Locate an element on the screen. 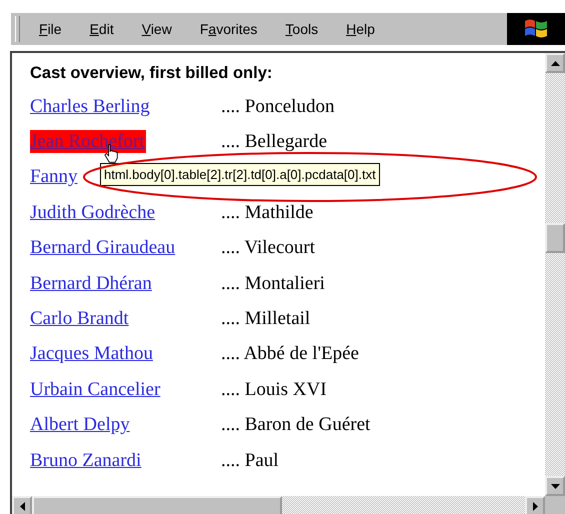 The image size is (565, 514). page-heading: Cast overview, first billed only: is located at coordinates (152, 73).